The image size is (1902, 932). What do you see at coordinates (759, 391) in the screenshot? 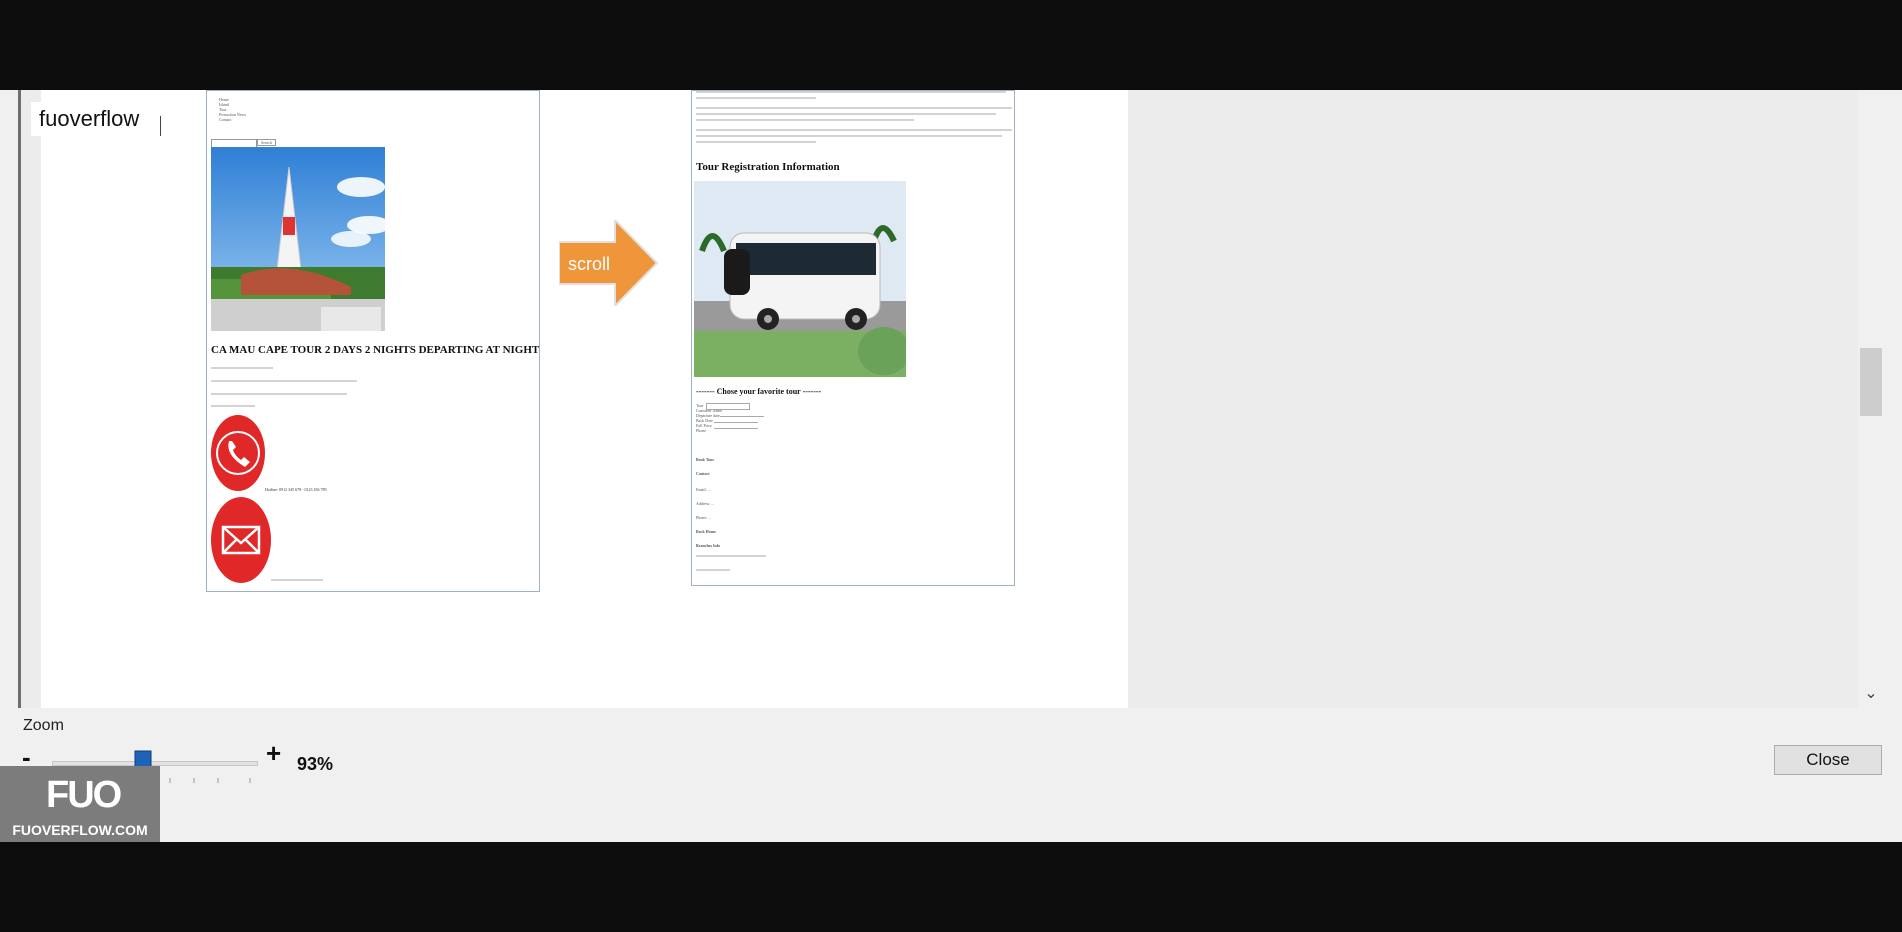
I see `favorite-tour-title: ------- Chose your favorite tour -------` at bounding box center [759, 391].